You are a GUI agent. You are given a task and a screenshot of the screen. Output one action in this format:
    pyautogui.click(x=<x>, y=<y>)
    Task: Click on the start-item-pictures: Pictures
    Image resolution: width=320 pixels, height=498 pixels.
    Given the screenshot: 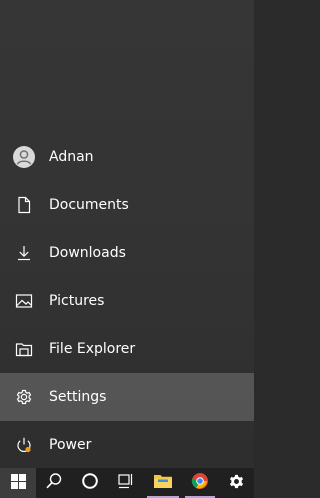 What is the action you would take?
    pyautogui.click(x=127, y=301)
    